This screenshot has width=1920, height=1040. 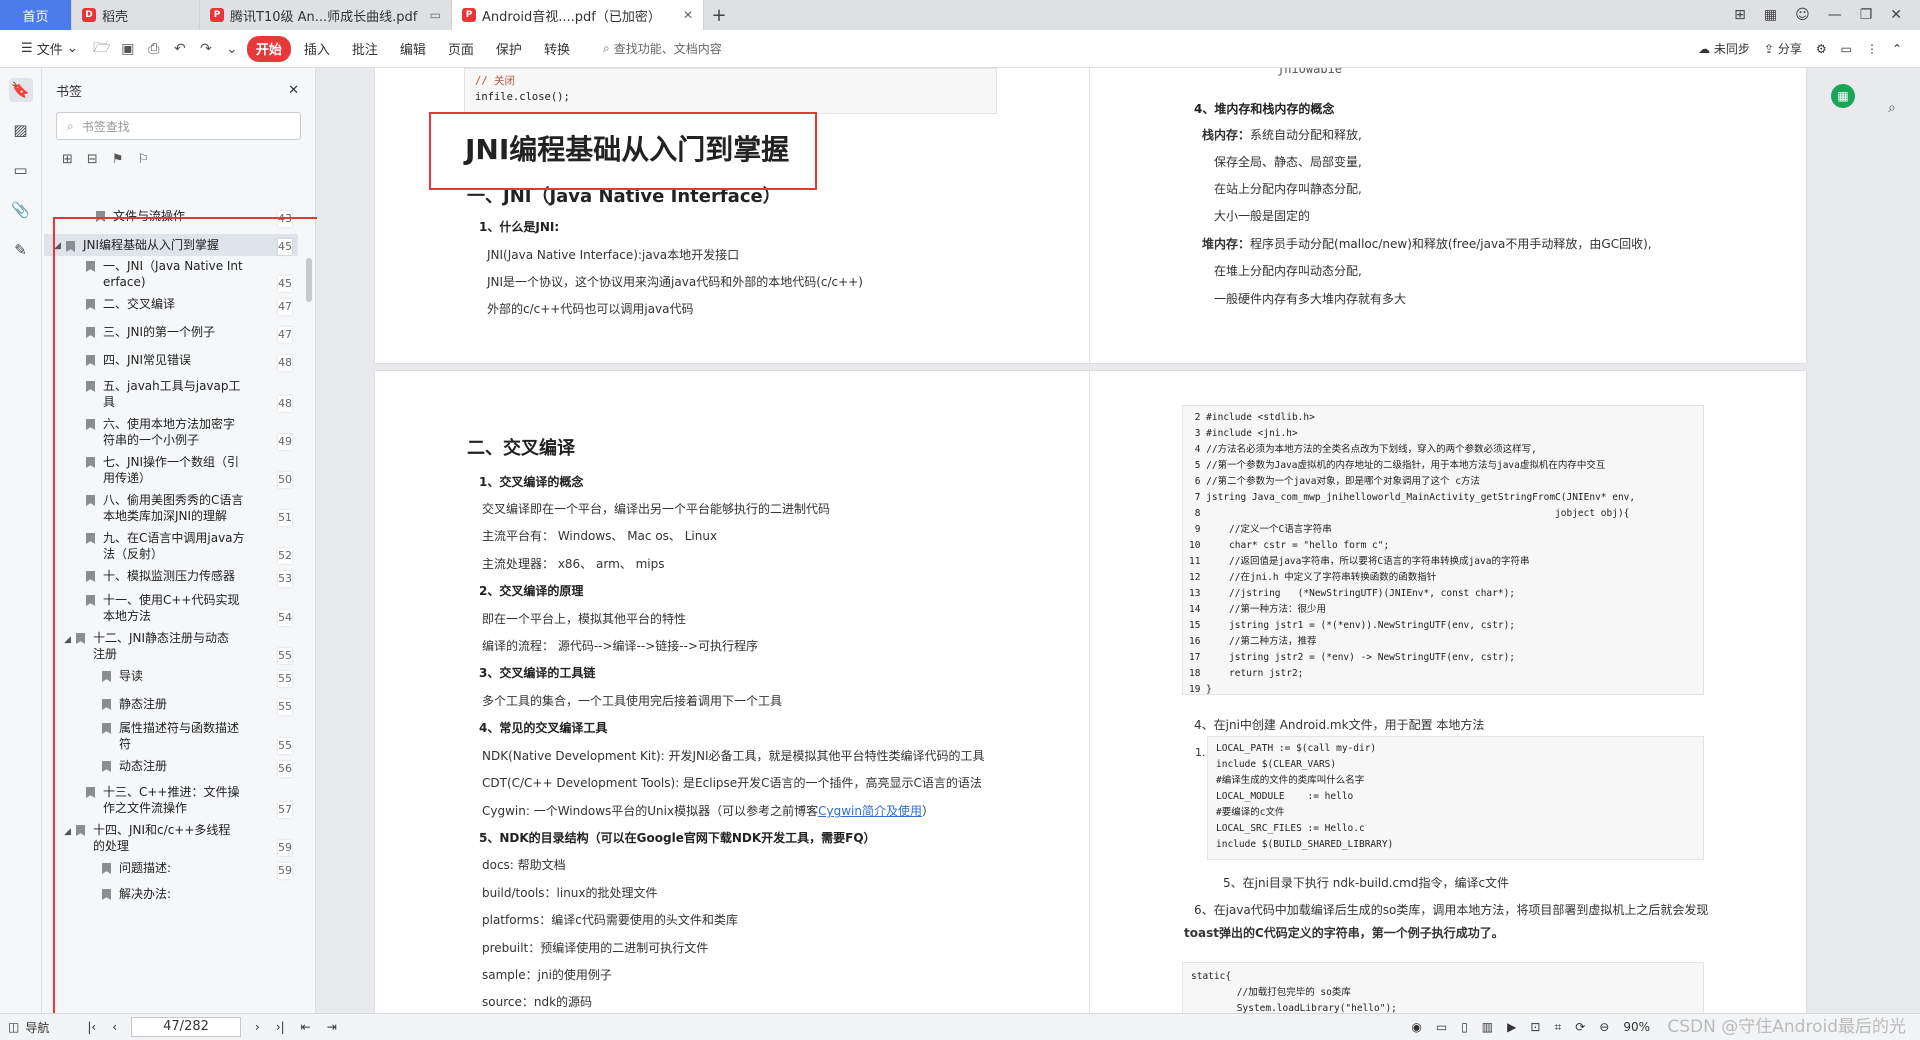 I want to click on bookmark-item: ◢ JNI编程基础从入门到掌握 45, so click(x=171, y=245).